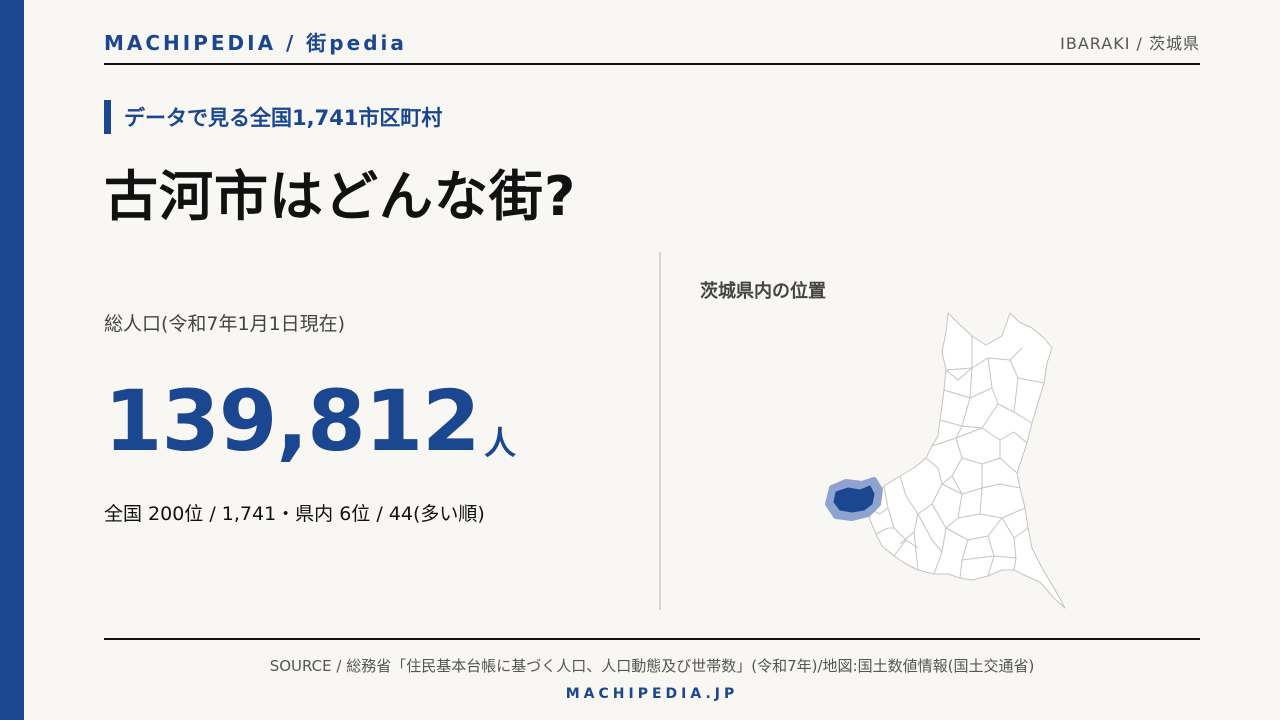 This screenshot has height=720, width=1280. I want to click on map-title: 茨城県内の位置, so click(763, 291).